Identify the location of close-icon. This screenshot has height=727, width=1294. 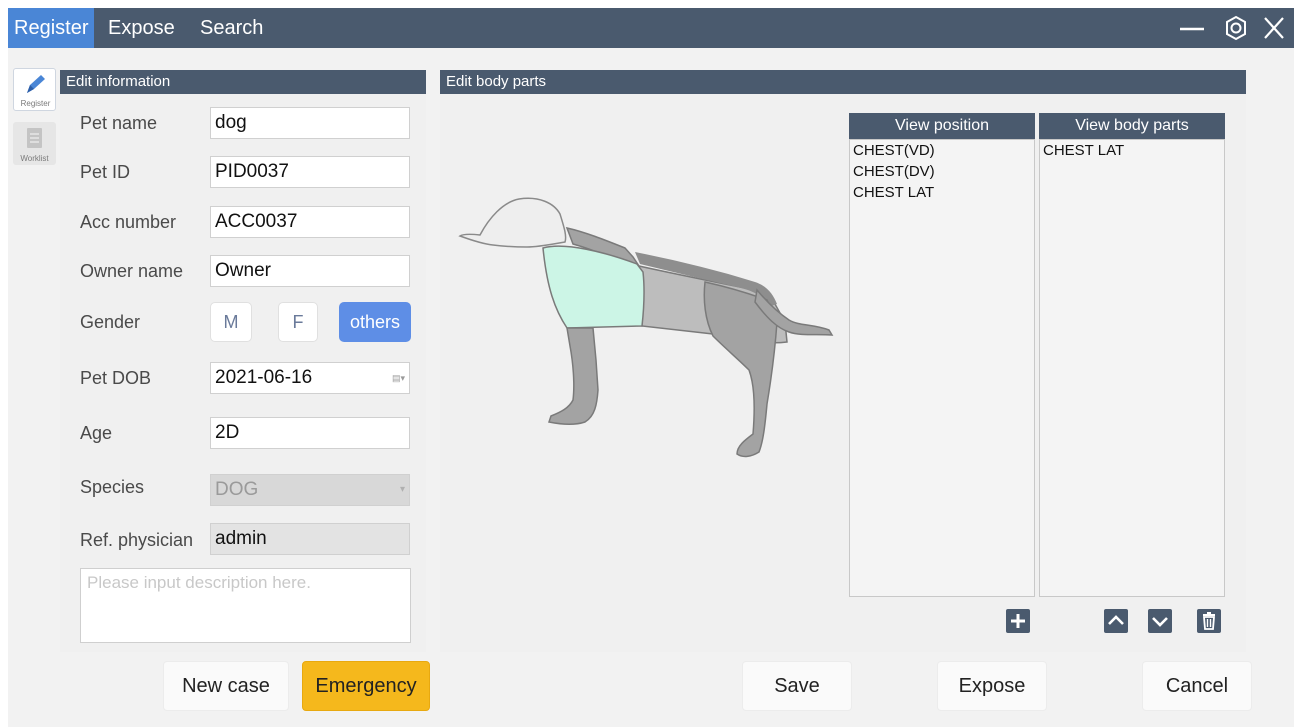
(1274, 28).